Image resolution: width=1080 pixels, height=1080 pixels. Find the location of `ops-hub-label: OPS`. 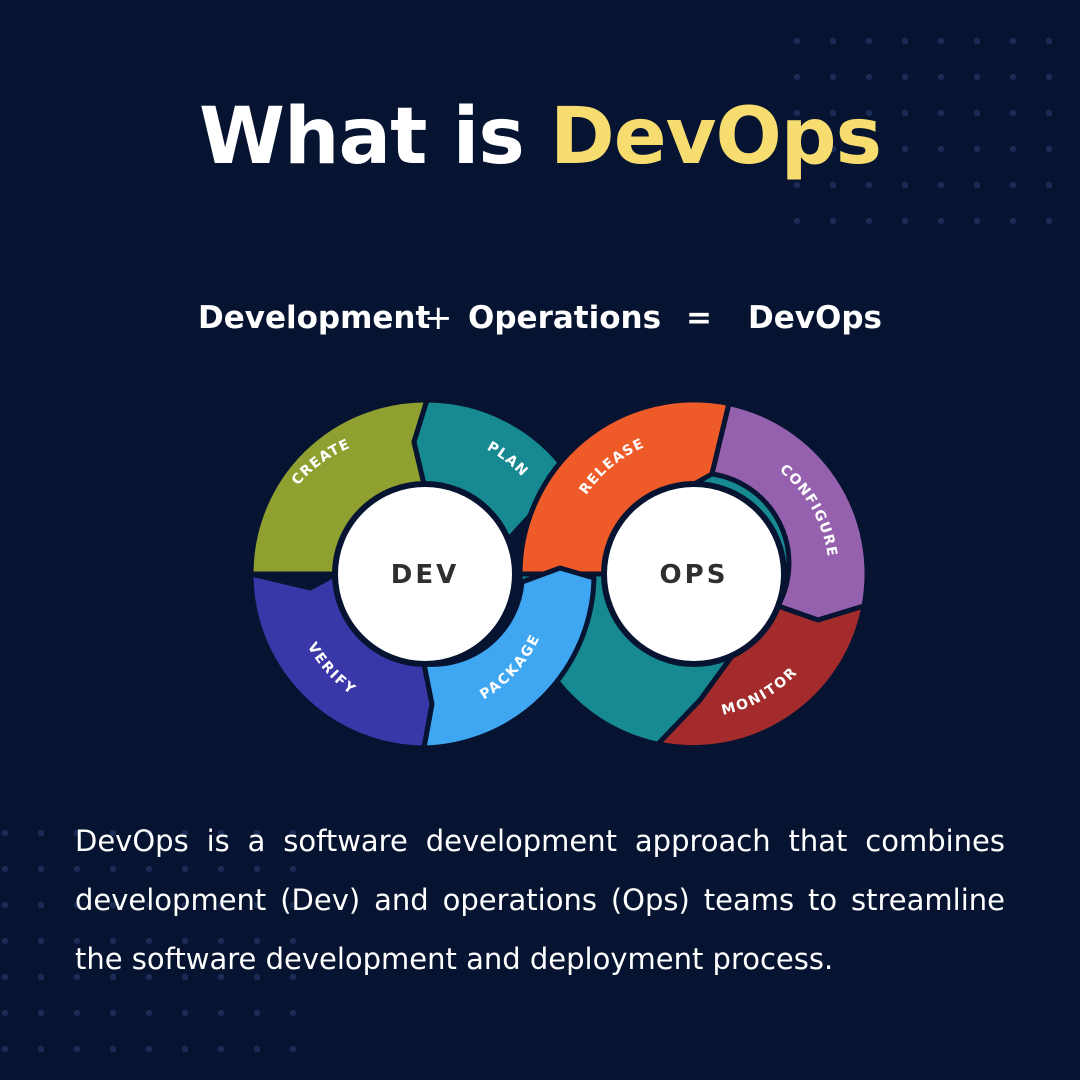

ops-hub-label: OPS is located at coordinates (694, 575).